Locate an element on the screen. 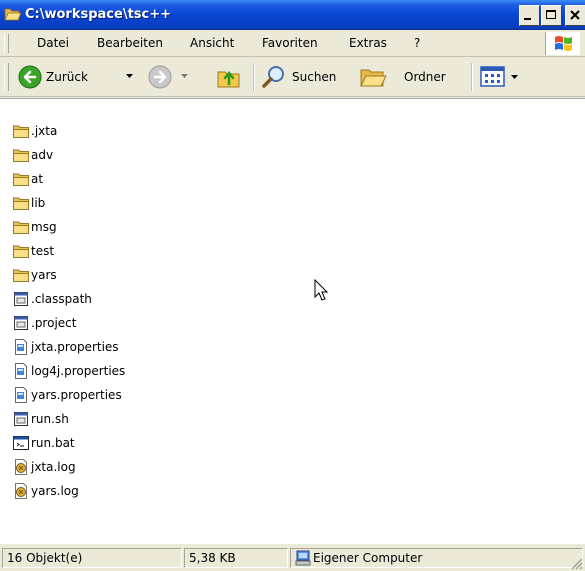 This screenshot has height=571, width=585. status-size: 5,38 KB is located at coordinates (236, 558).